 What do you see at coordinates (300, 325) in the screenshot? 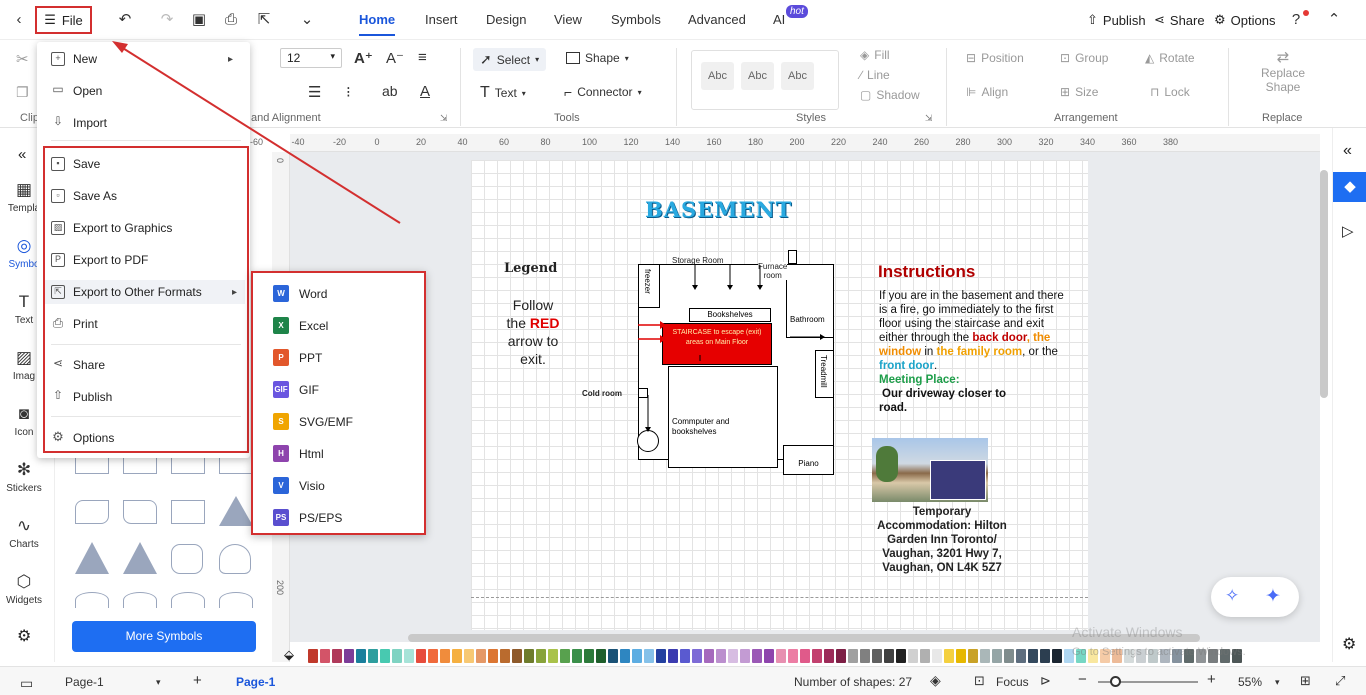
I see `submenu-excel: X Excel` at bounding box center [300, 325].